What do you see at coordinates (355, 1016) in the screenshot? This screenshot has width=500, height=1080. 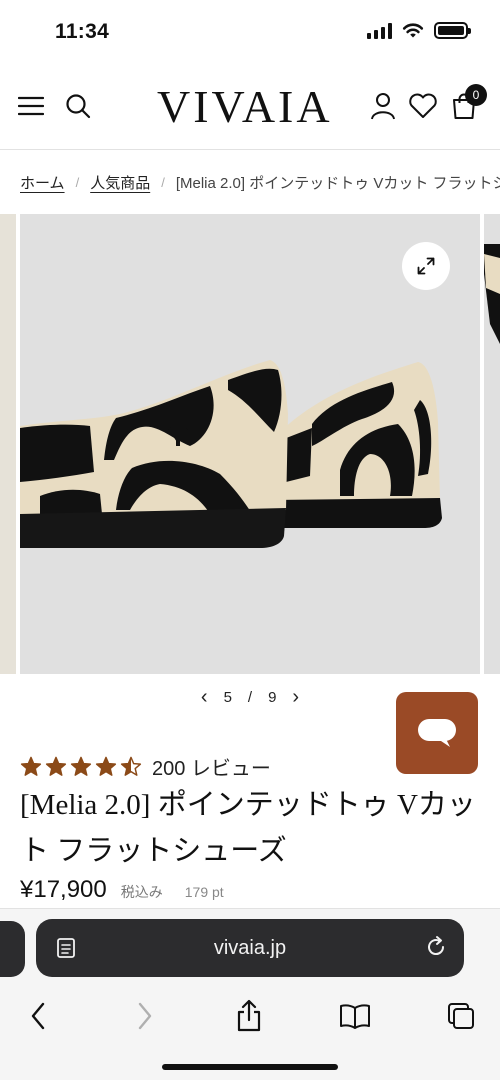 I see `bookmarks-icon` at bounding box center [355, 1016].